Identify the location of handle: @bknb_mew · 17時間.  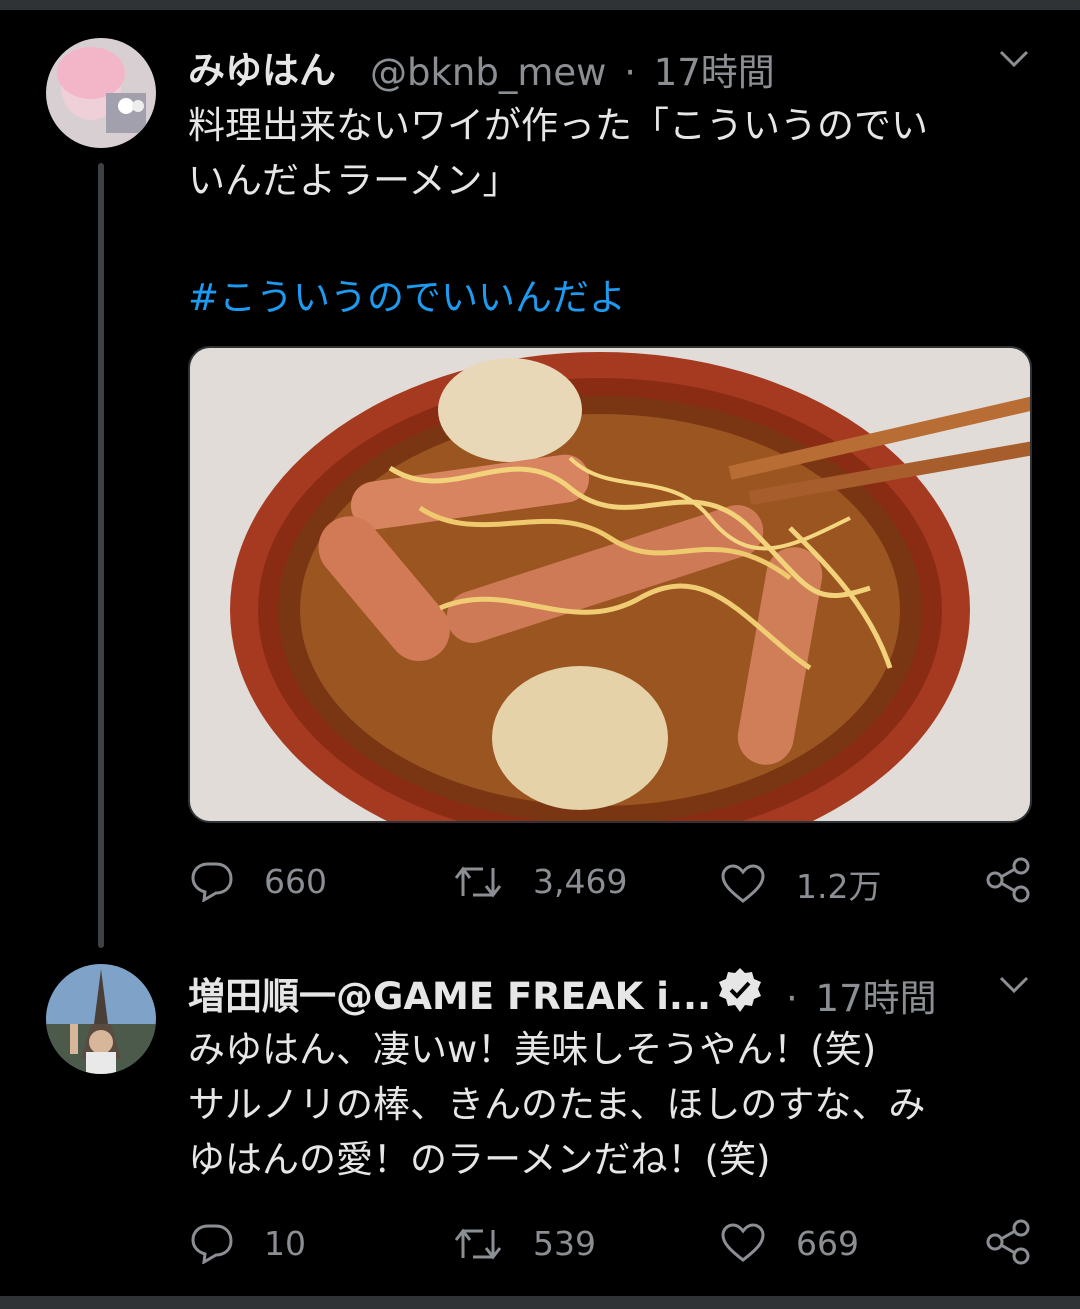
(572, 69).